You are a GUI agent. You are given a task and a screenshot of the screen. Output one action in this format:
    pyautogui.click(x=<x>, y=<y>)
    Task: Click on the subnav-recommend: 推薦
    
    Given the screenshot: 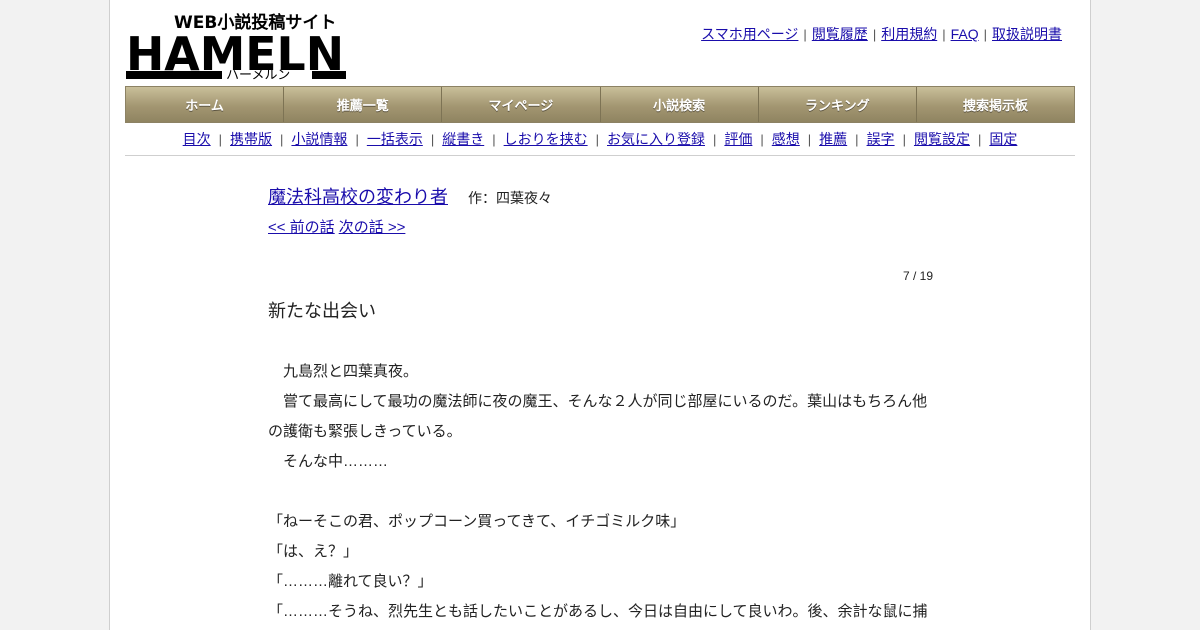 What is the action you would take?
    pyautogui.click(x=833, y=139)
    